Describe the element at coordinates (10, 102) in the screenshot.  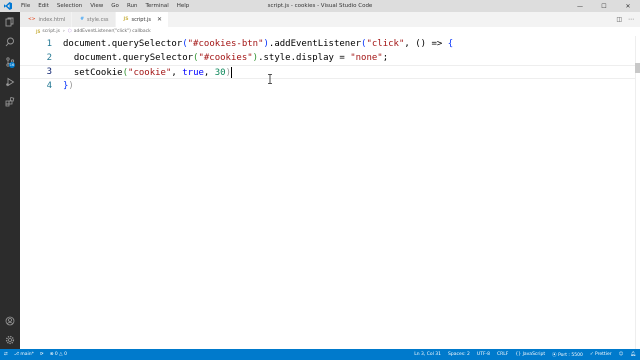
I see `extensions-icon` at that location.